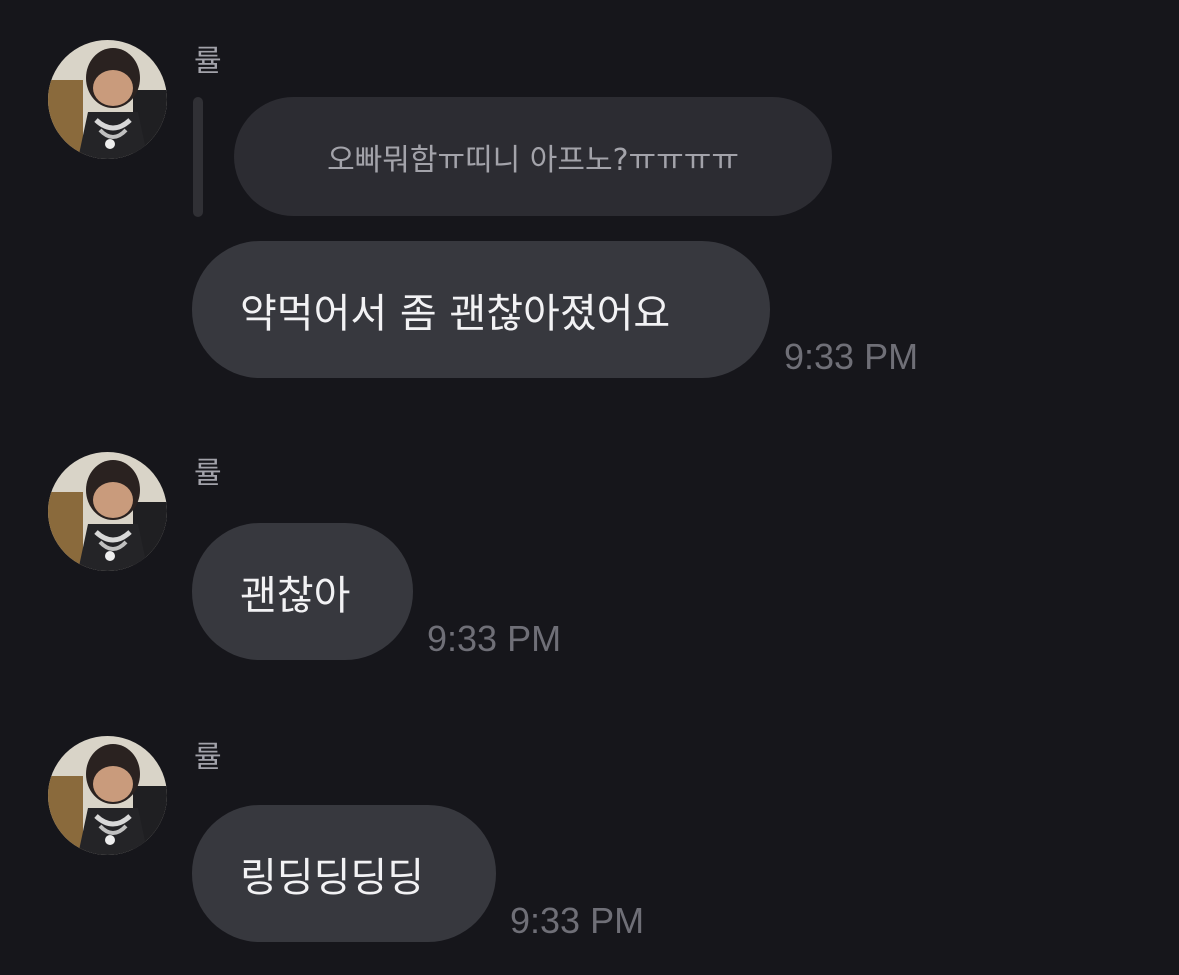 The image size is (1179, 975). I want to click on message-bubble: 약먹어서 좀 괜찮아졌어요, so click(481, 309).